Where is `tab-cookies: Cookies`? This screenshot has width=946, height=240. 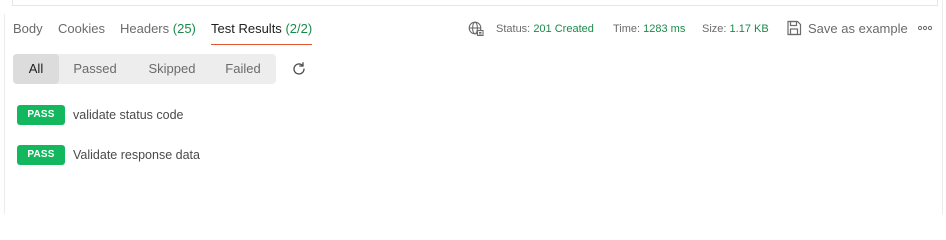 tab-cookies: Cookies is located at coordinates (81, 30).